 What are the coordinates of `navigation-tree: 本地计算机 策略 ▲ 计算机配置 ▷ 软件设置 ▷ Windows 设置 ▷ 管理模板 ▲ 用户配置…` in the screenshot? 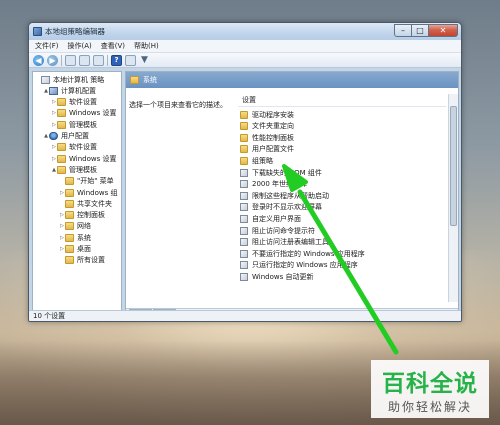 It's located at (77, 195).